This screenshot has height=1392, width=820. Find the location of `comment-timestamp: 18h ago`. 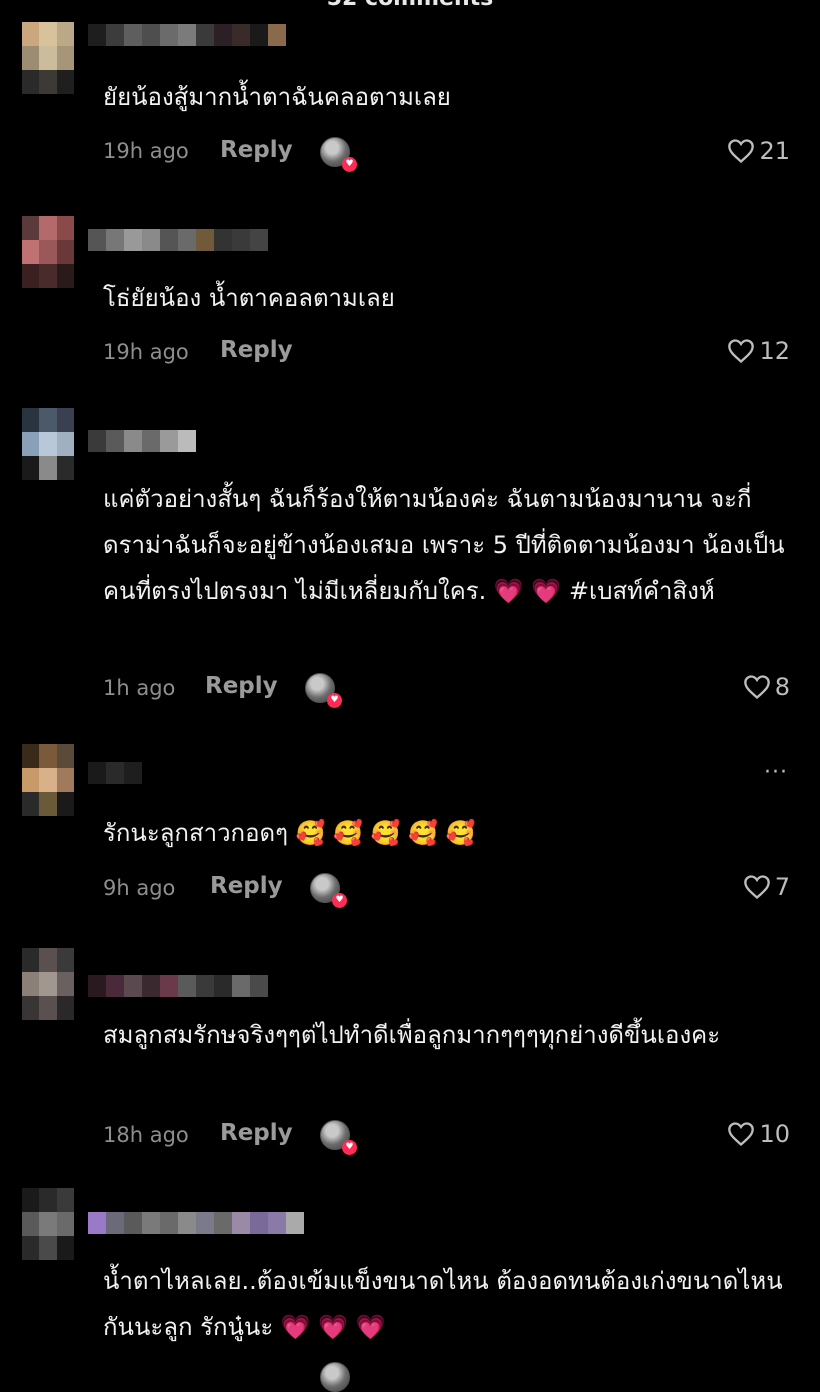

comment-timestamp: 18h ago is located at coordinates (146, 1135).